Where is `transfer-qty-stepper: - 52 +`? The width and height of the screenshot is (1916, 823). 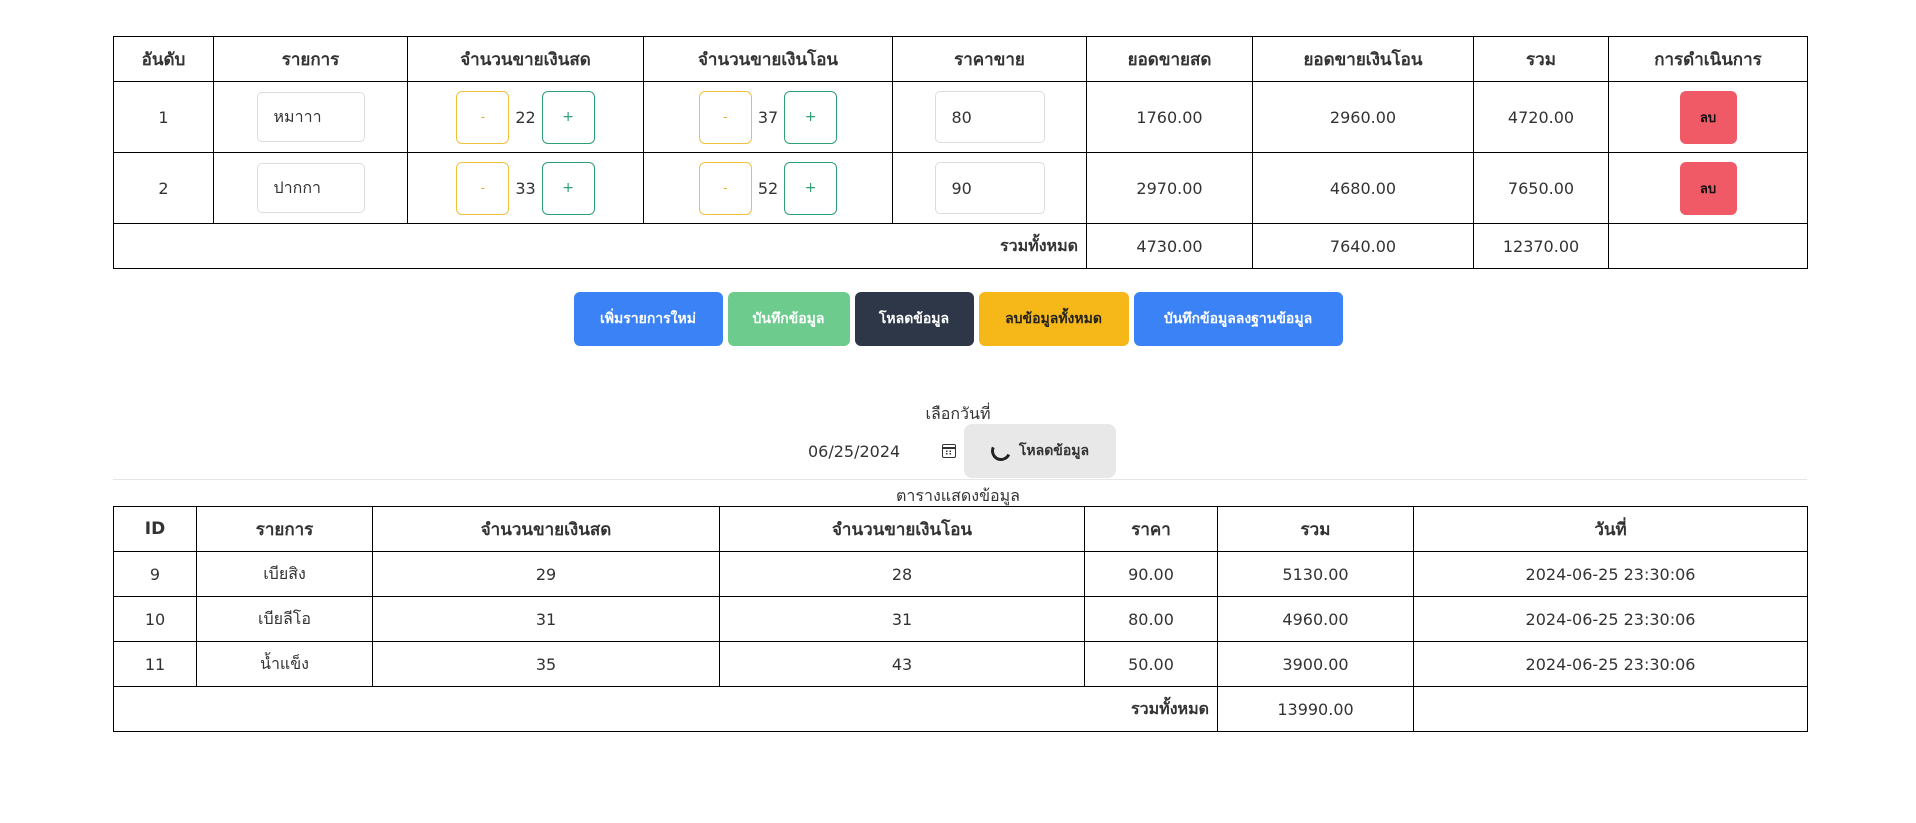
transfer-qty-stepper: - 52 + is located at coordinates (768, 188).